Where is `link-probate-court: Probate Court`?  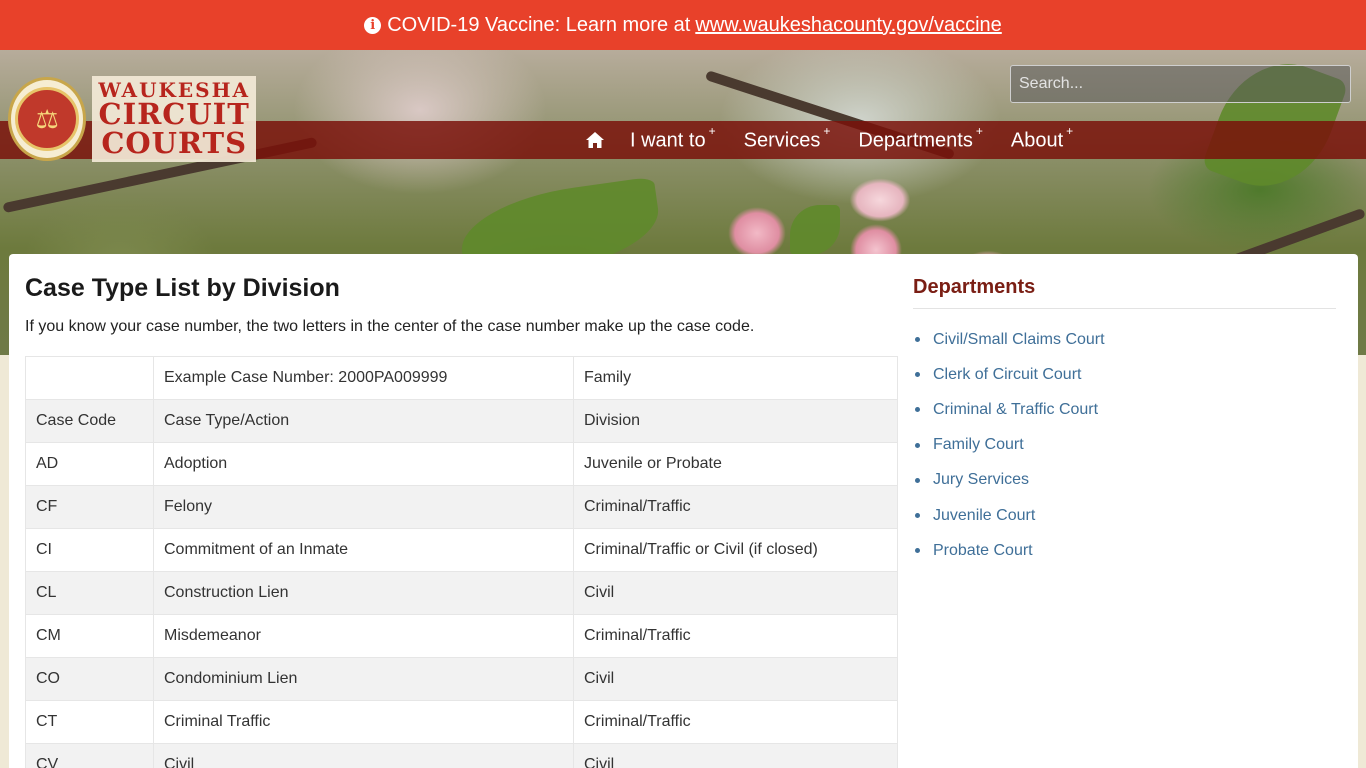
link-probate-court: Probate Court is located at coordinates (983, 551).